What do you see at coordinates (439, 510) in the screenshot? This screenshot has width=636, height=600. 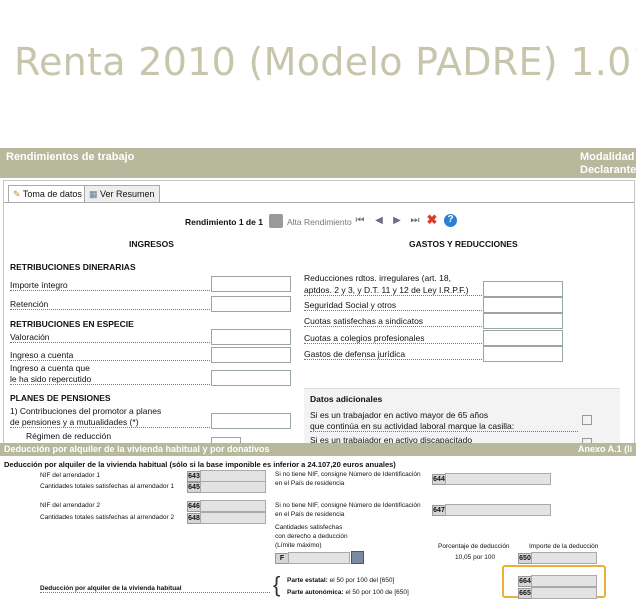 I see `code-647: 647` at bounding box center [439, 510].